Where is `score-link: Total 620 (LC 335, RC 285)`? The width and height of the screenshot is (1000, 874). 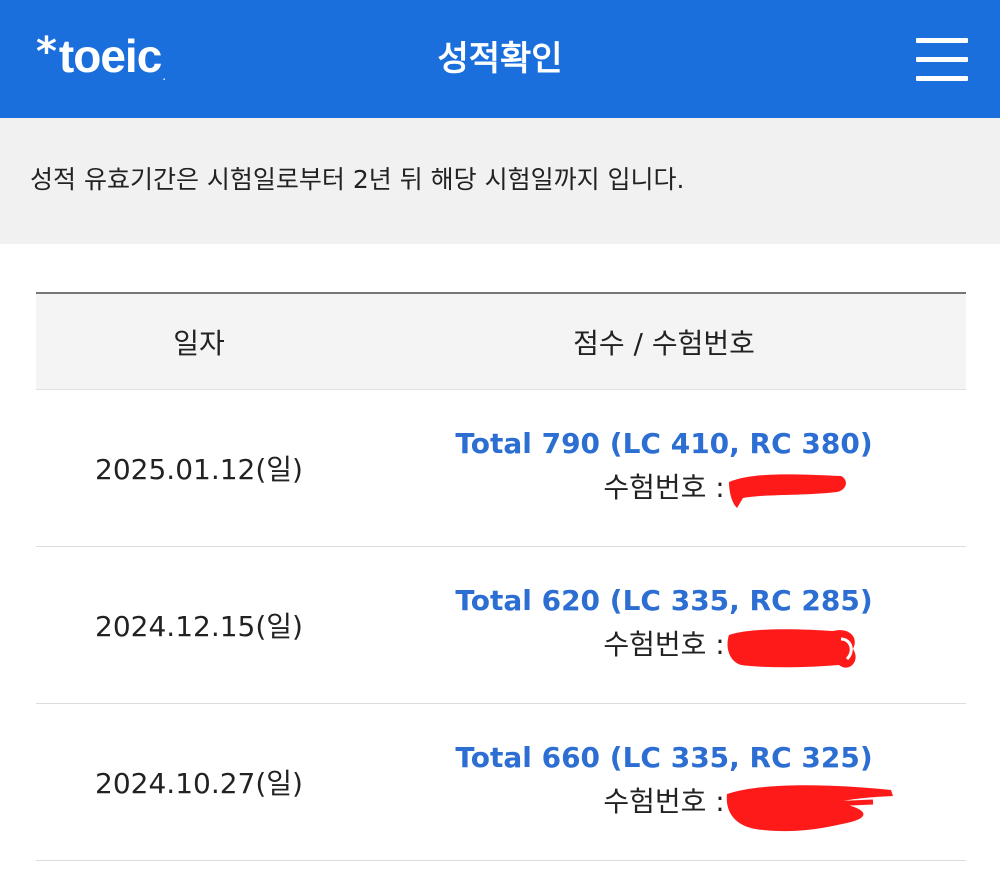
score-link: Total 620 (LC 335, RC 285) is located at coordinates (664, 601).